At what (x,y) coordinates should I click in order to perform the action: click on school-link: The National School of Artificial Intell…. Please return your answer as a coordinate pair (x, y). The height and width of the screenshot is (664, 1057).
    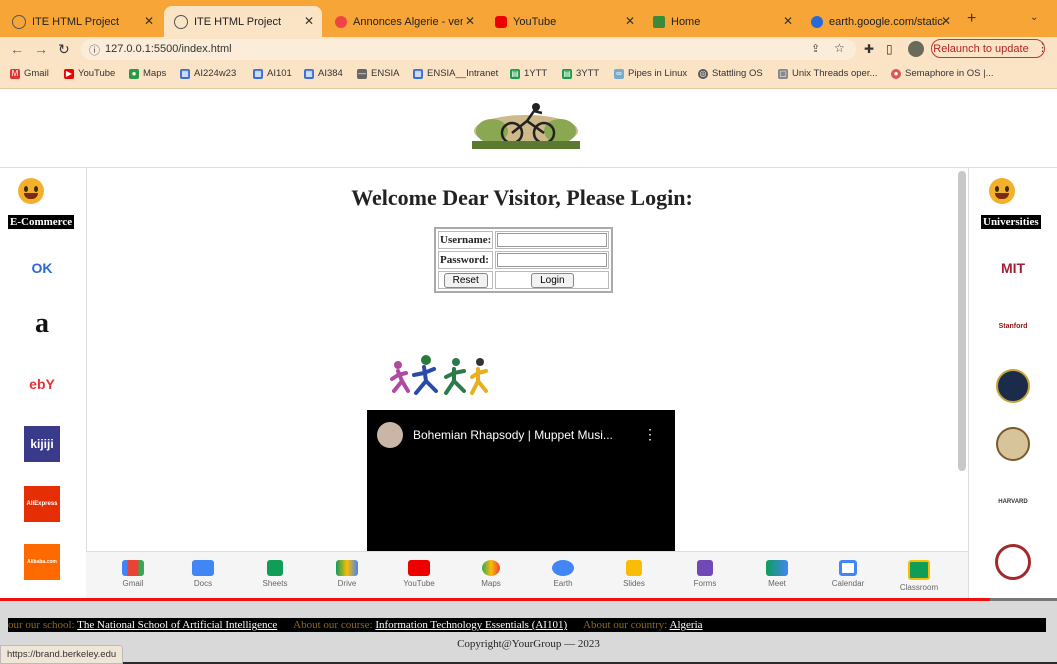
    Looking at the image, I should click on (177, 625).